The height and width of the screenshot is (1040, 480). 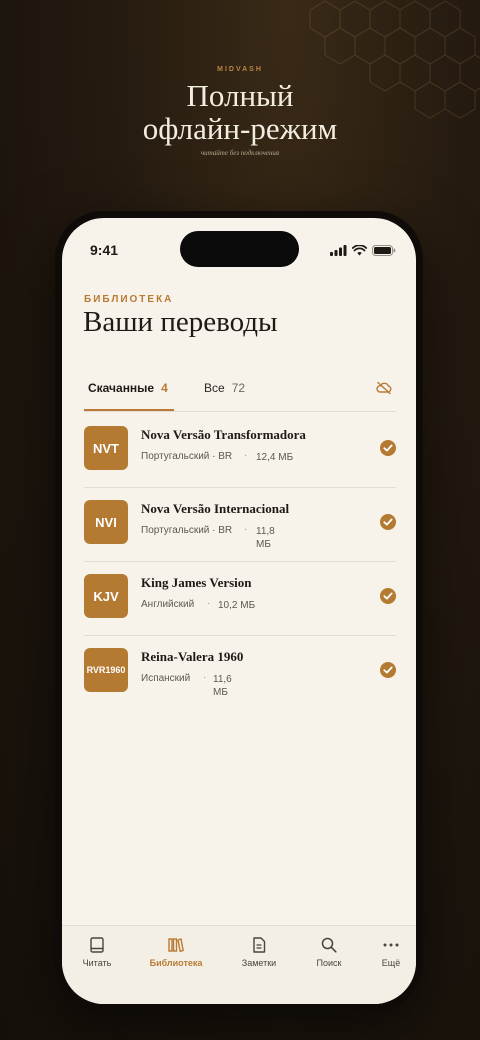 What do you see at coordinates (240, 153) in the screenshot?
I see `promo-tagline: читайте без подключения` at bounding box center [240, 153].